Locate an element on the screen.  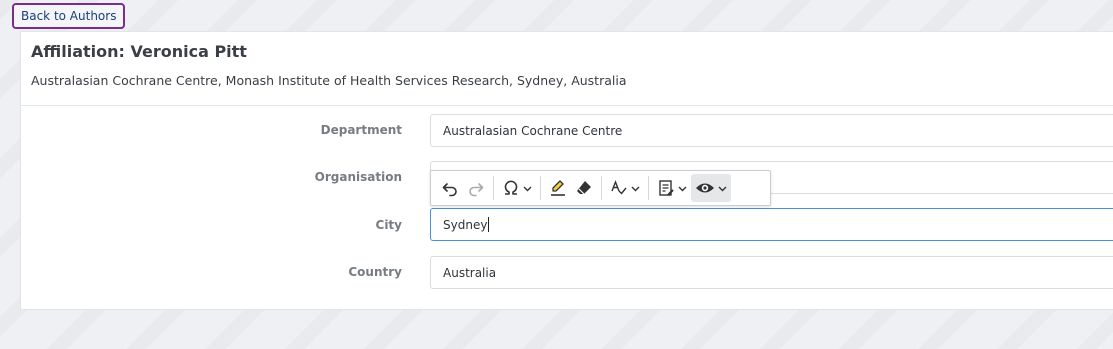
editor-toolbar is located at coordinates (600, 188).